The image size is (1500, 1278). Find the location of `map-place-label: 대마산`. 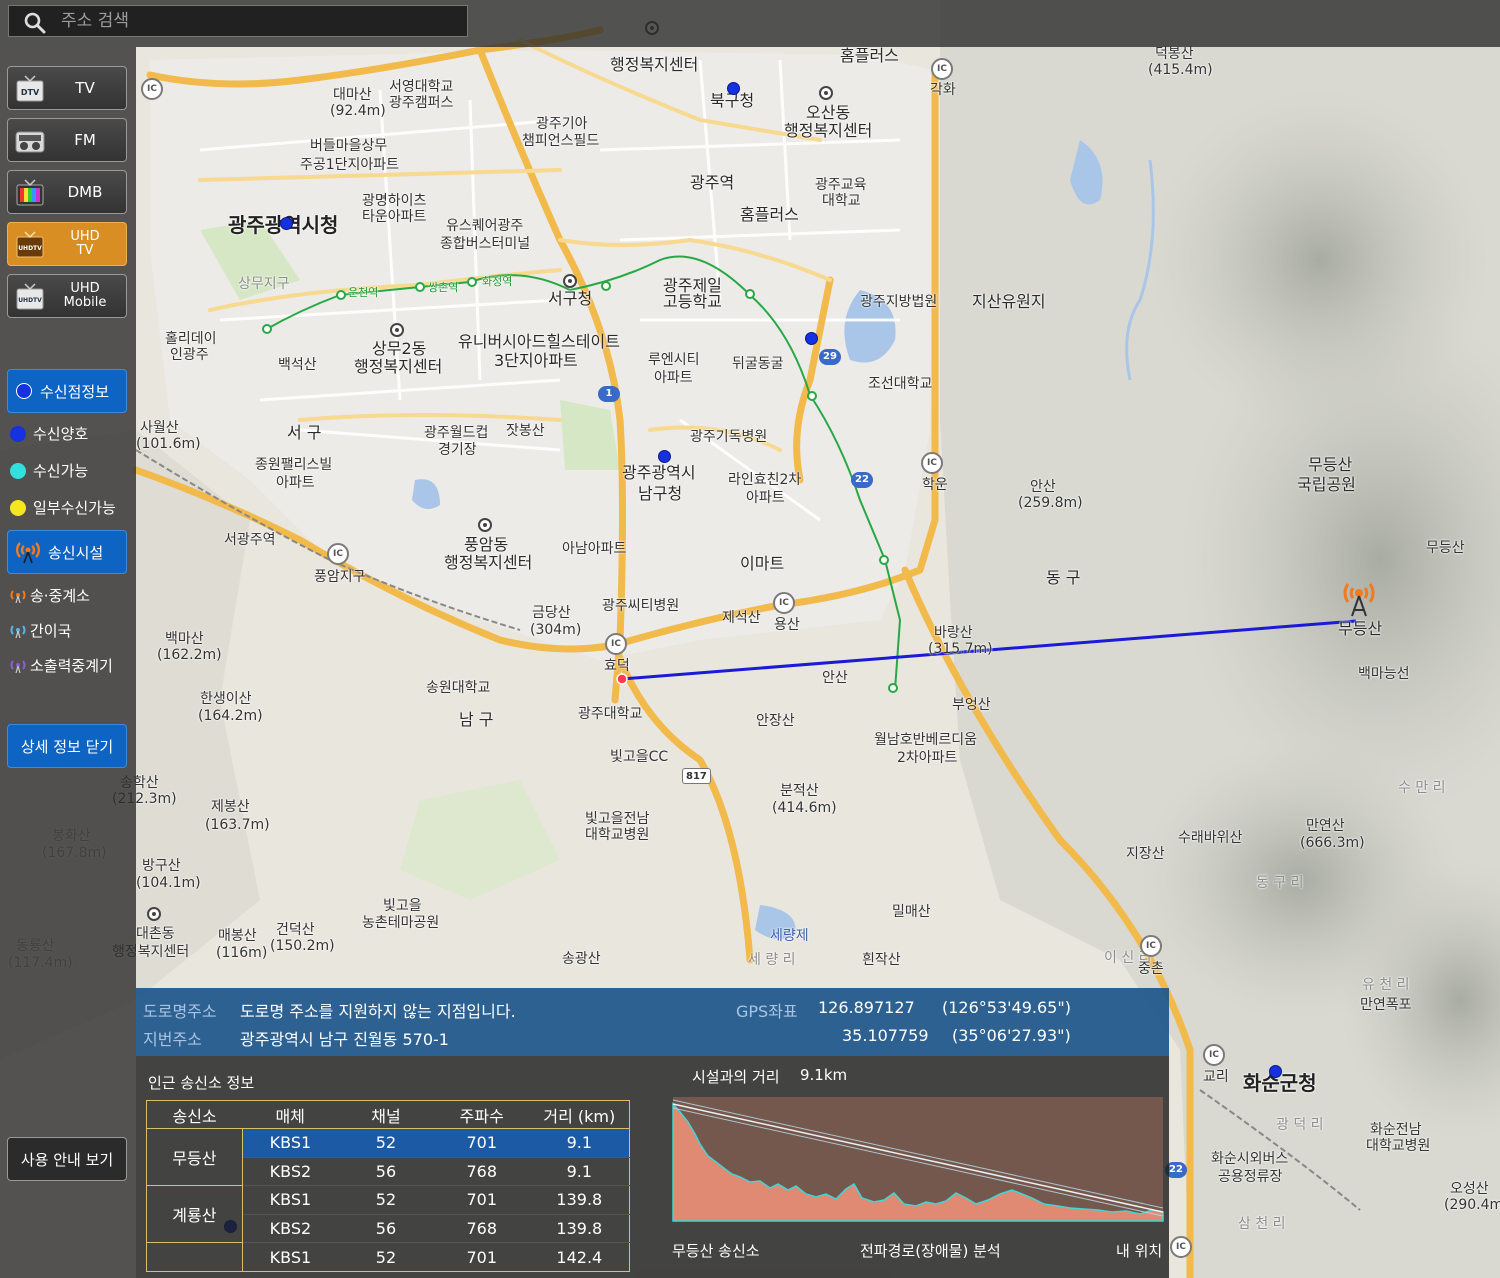

map-place-label: 대마산 is located at coordinates (352, 95).